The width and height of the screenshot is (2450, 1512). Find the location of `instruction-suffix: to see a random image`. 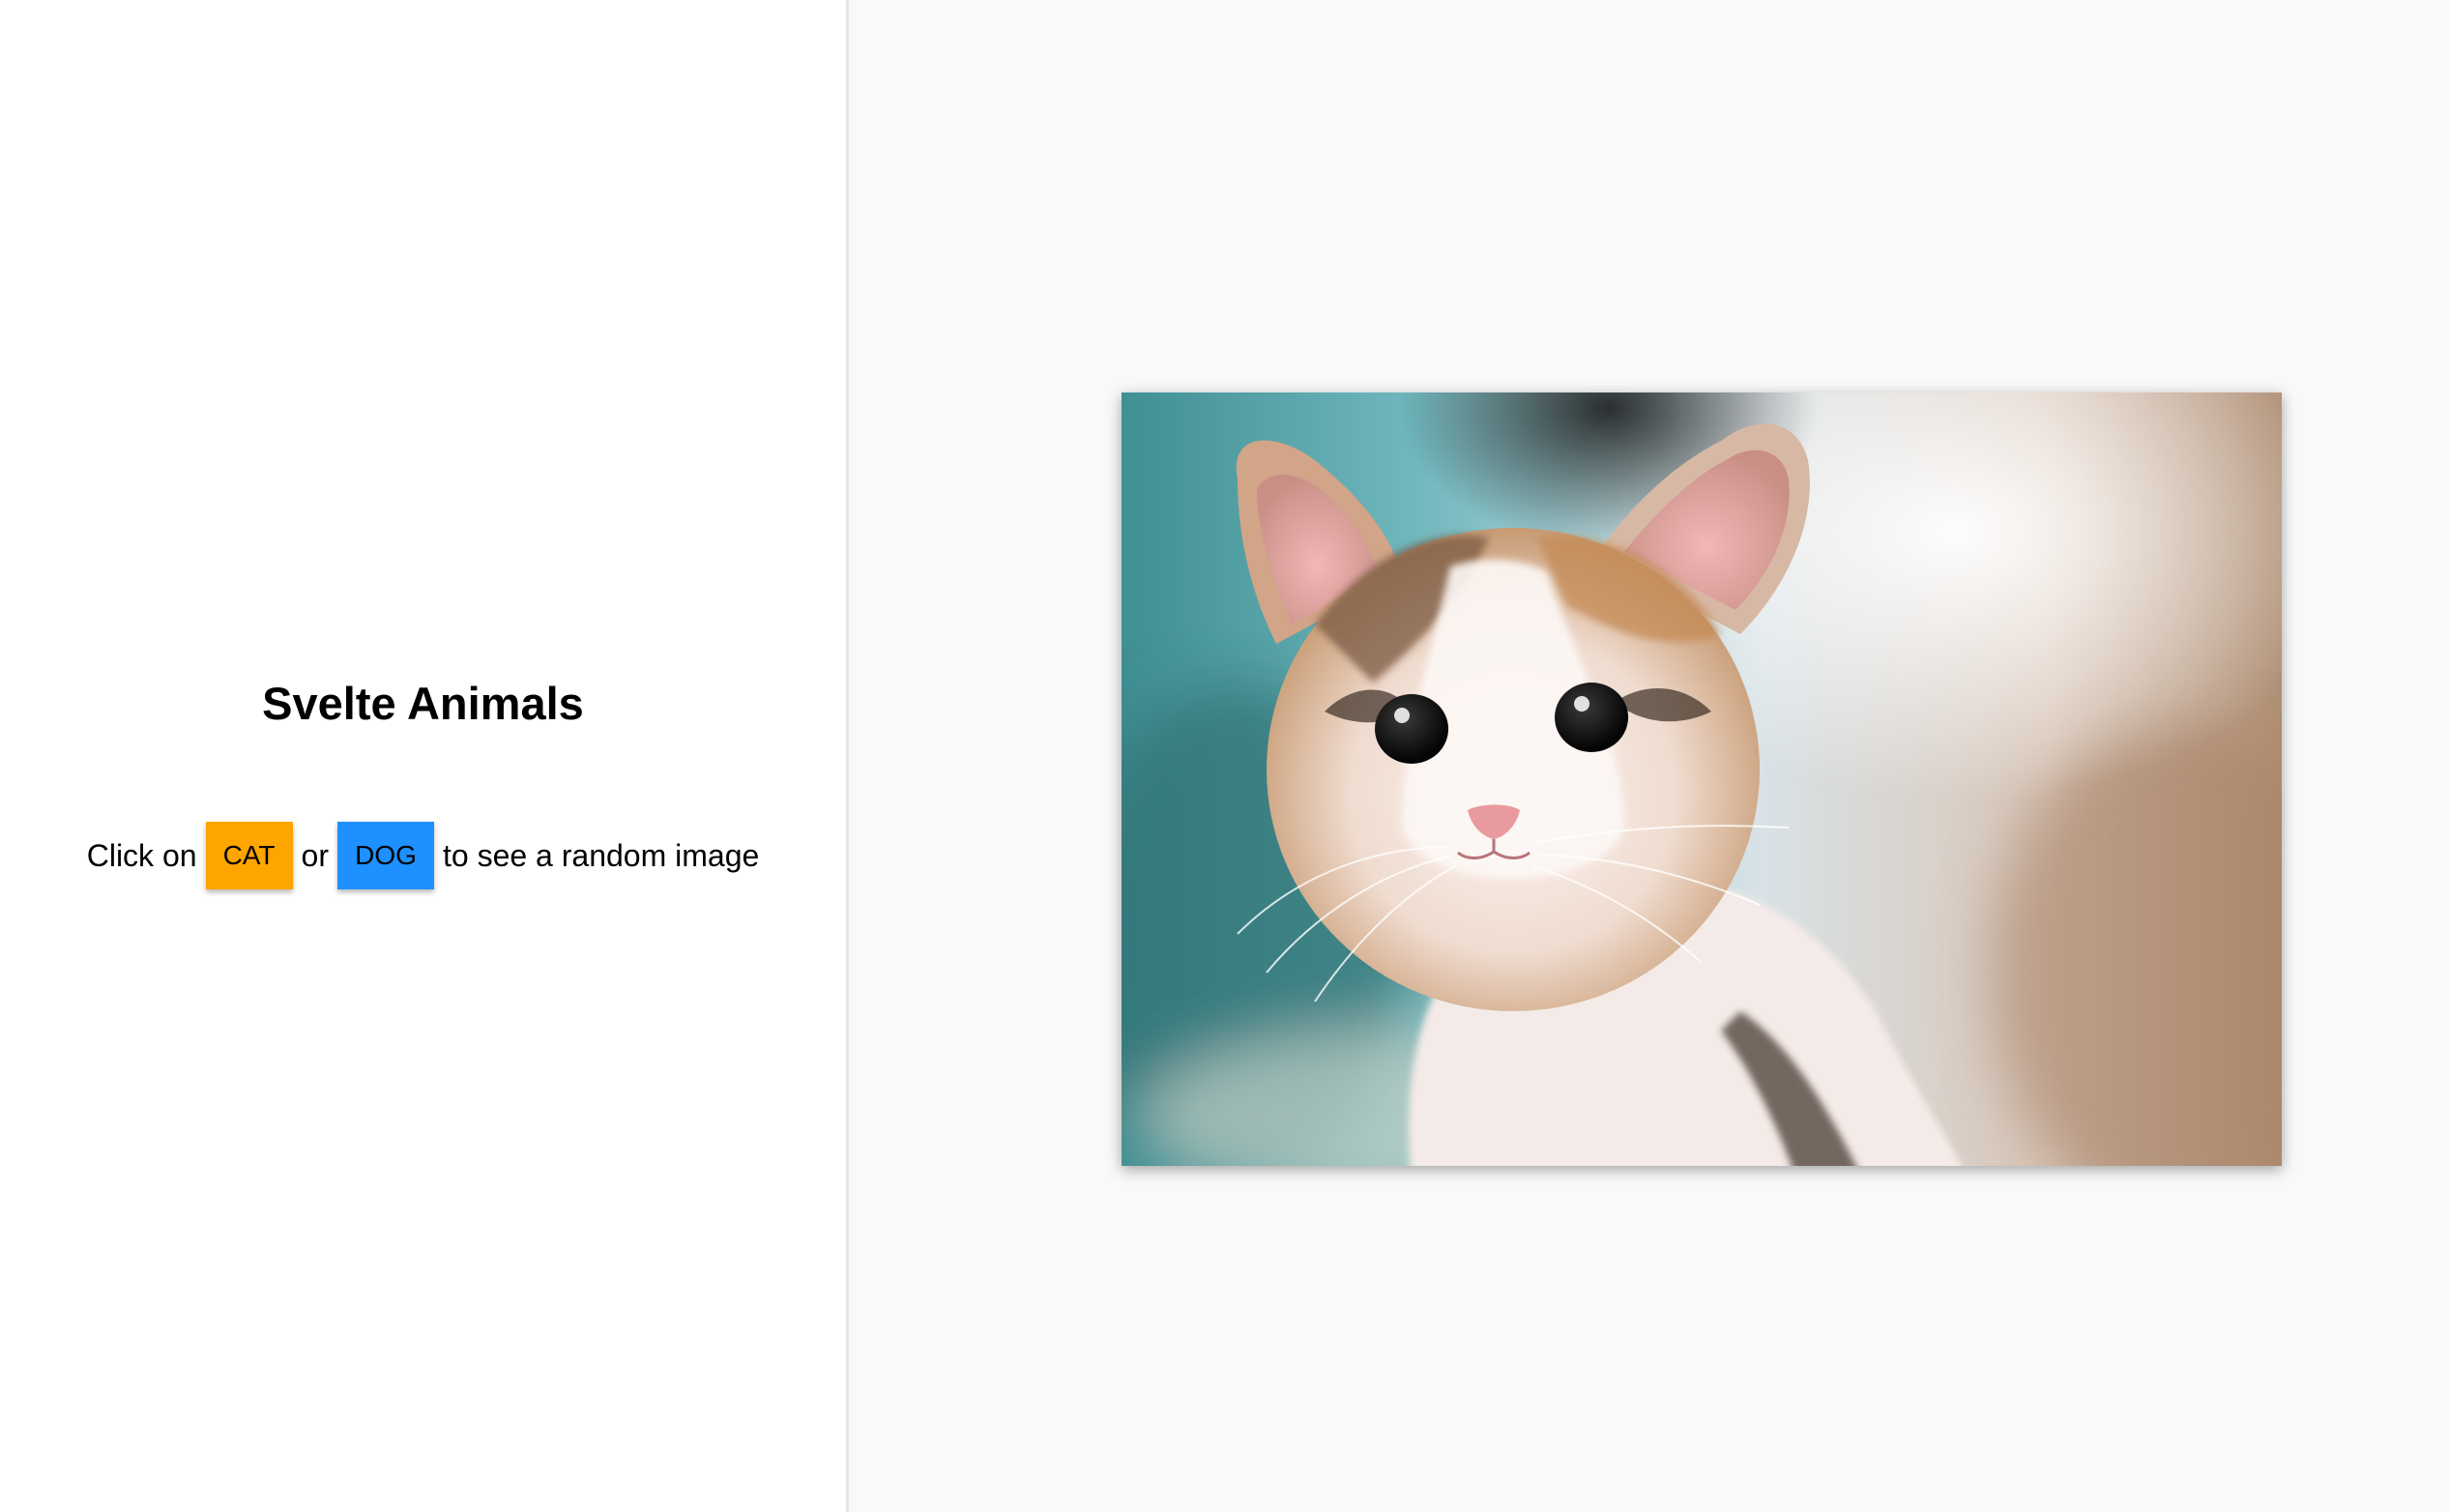

instruction-suffix: to see a random image is located at coordinates (601, 855).